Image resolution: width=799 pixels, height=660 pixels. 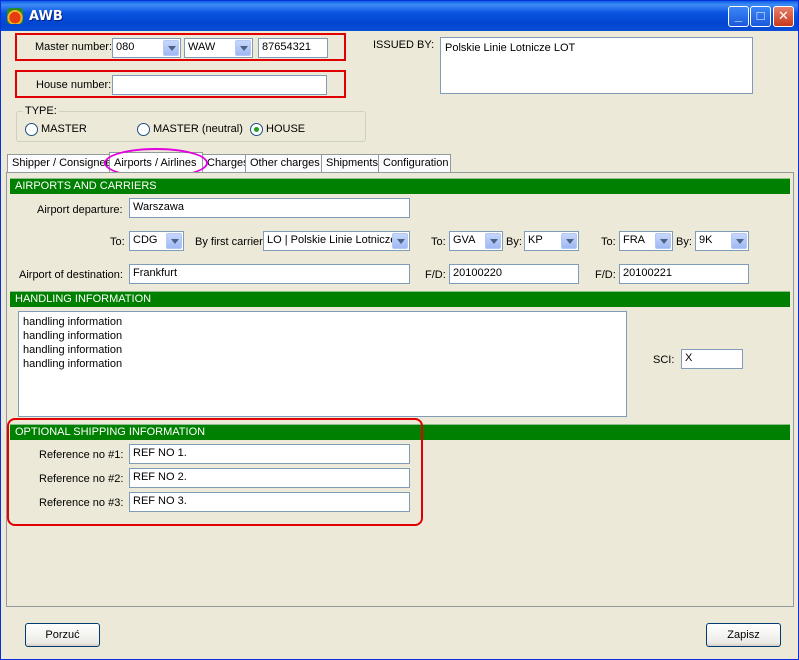 What do you see at coordinates (514, 274) in the screenshot?
I see `fd1-input: 20100220` at bounding box center [514, 274].